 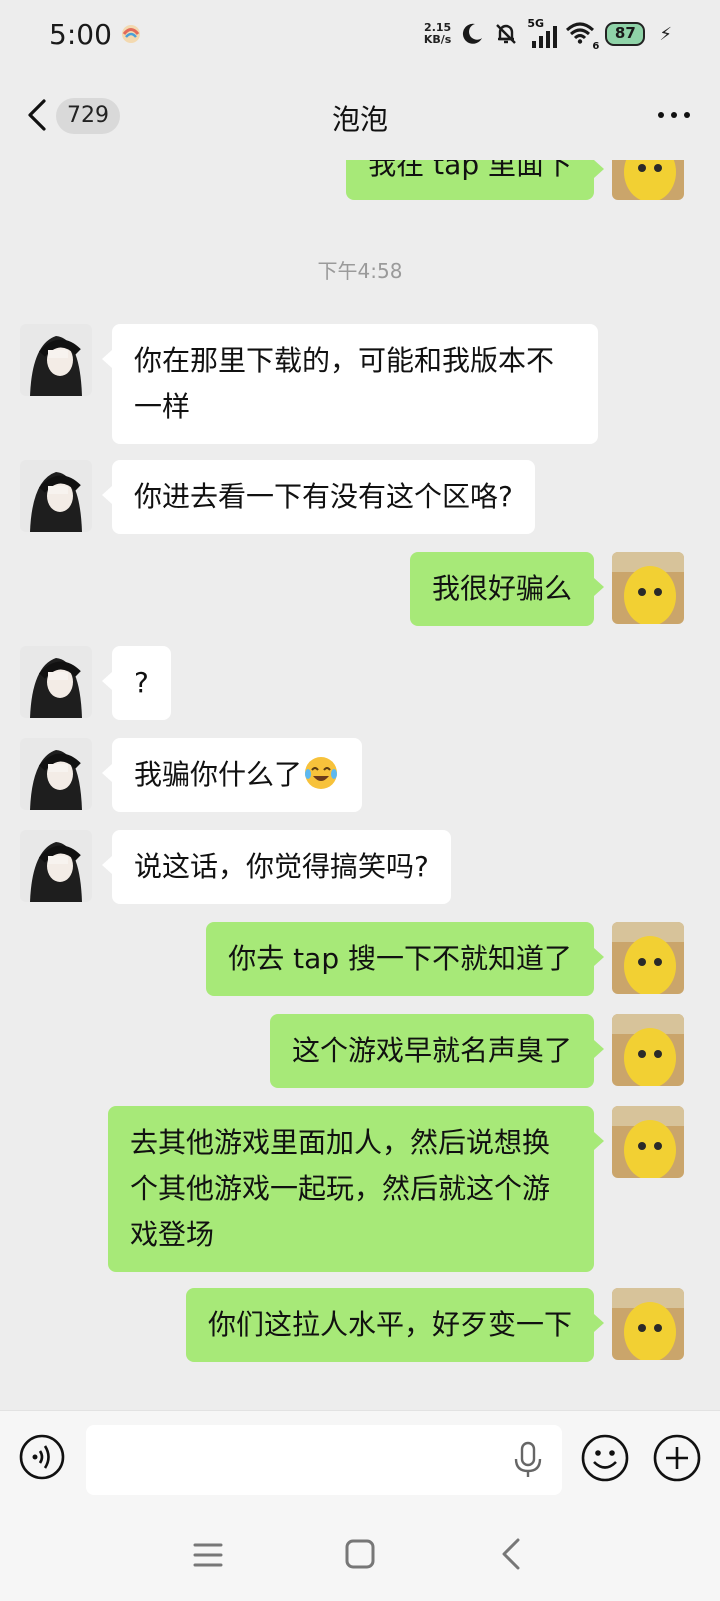 What do you see at coordinates (605, 1458) in the screenshot?
I see `emoji-icon` at bounding box center [605, 1458].